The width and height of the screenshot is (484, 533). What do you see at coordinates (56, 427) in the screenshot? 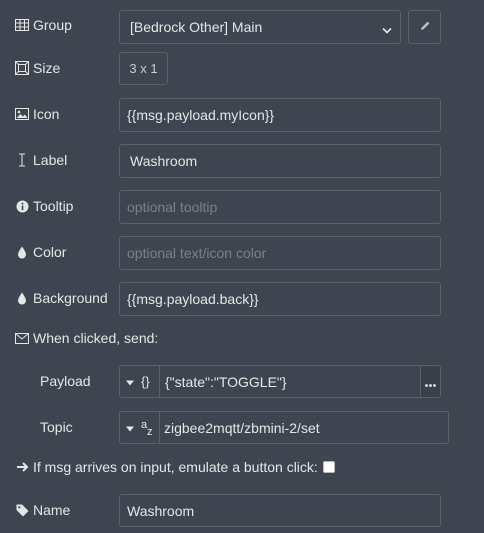
I see `topic-label: Topic` at bounding box center [56, 427].